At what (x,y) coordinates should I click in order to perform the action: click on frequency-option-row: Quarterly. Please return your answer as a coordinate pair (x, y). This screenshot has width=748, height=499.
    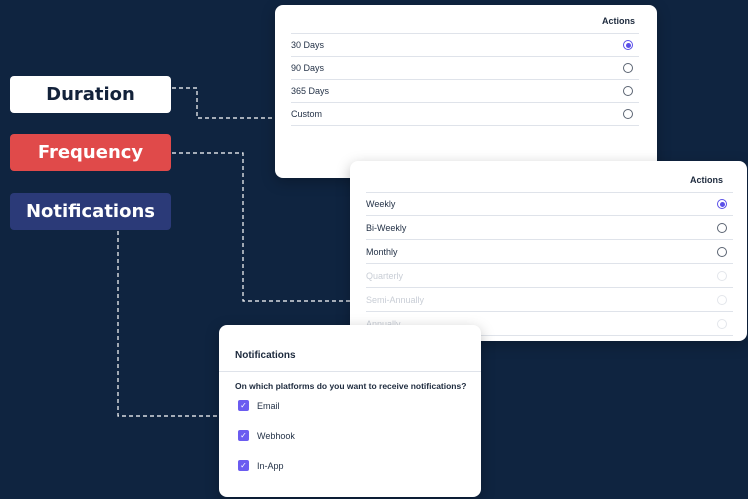
    Looking at the image, I should click on (549, 276).